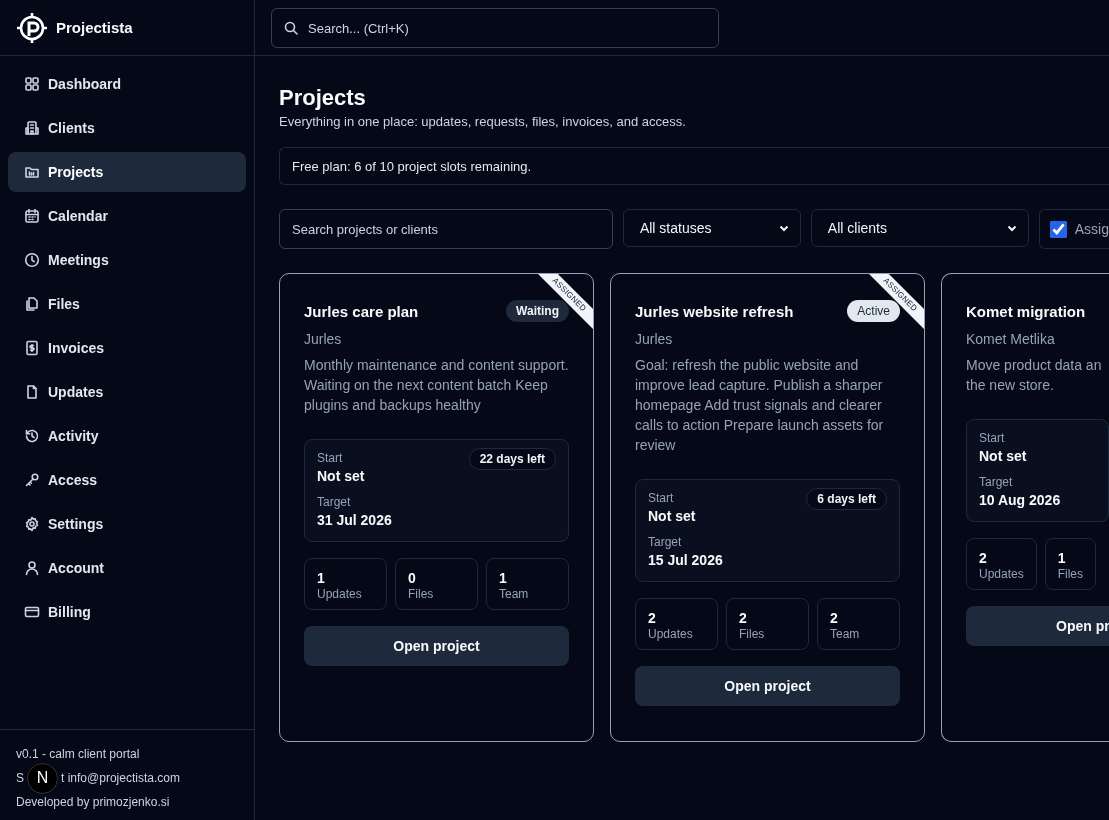  What do you see at coordinates (127, 304) in the screenshot?
I see `sidebar-item: Files` at bounding box center [127, 304].